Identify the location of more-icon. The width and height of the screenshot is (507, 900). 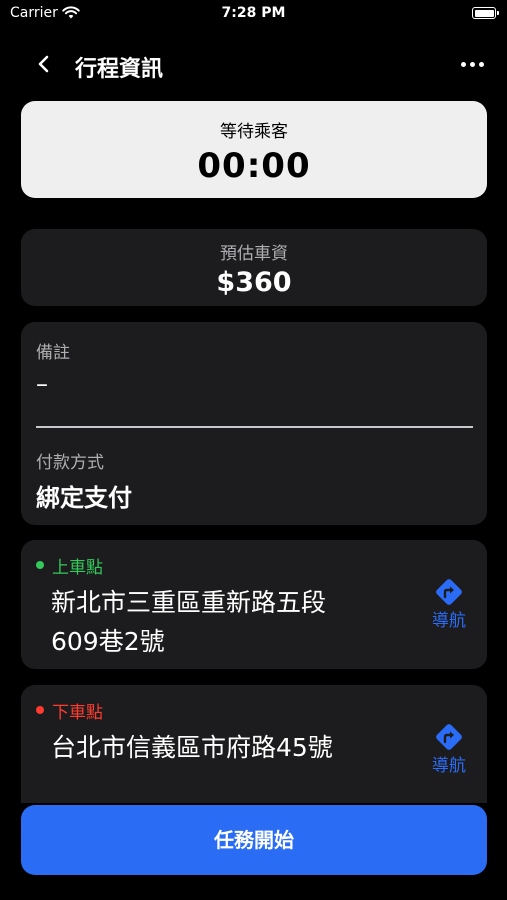
(473, 64).